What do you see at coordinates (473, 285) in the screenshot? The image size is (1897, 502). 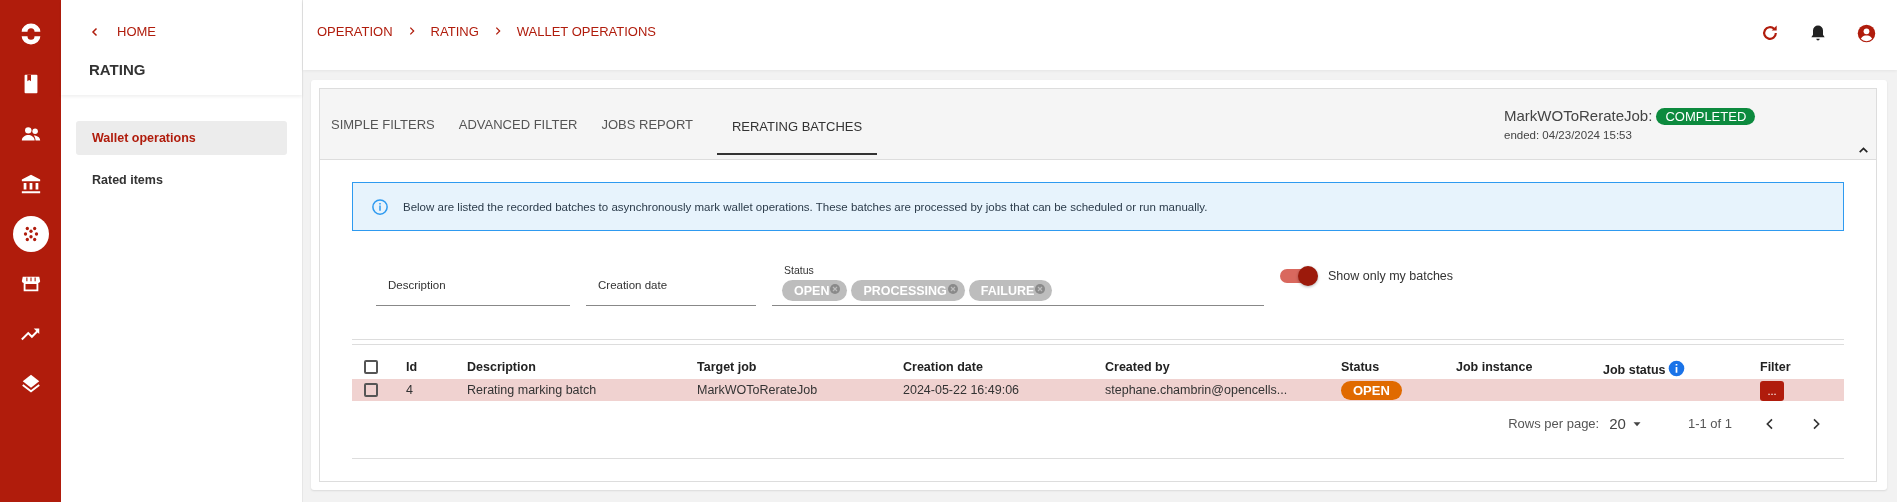 I see `description-field: Description` at bounding box center [473, 285].